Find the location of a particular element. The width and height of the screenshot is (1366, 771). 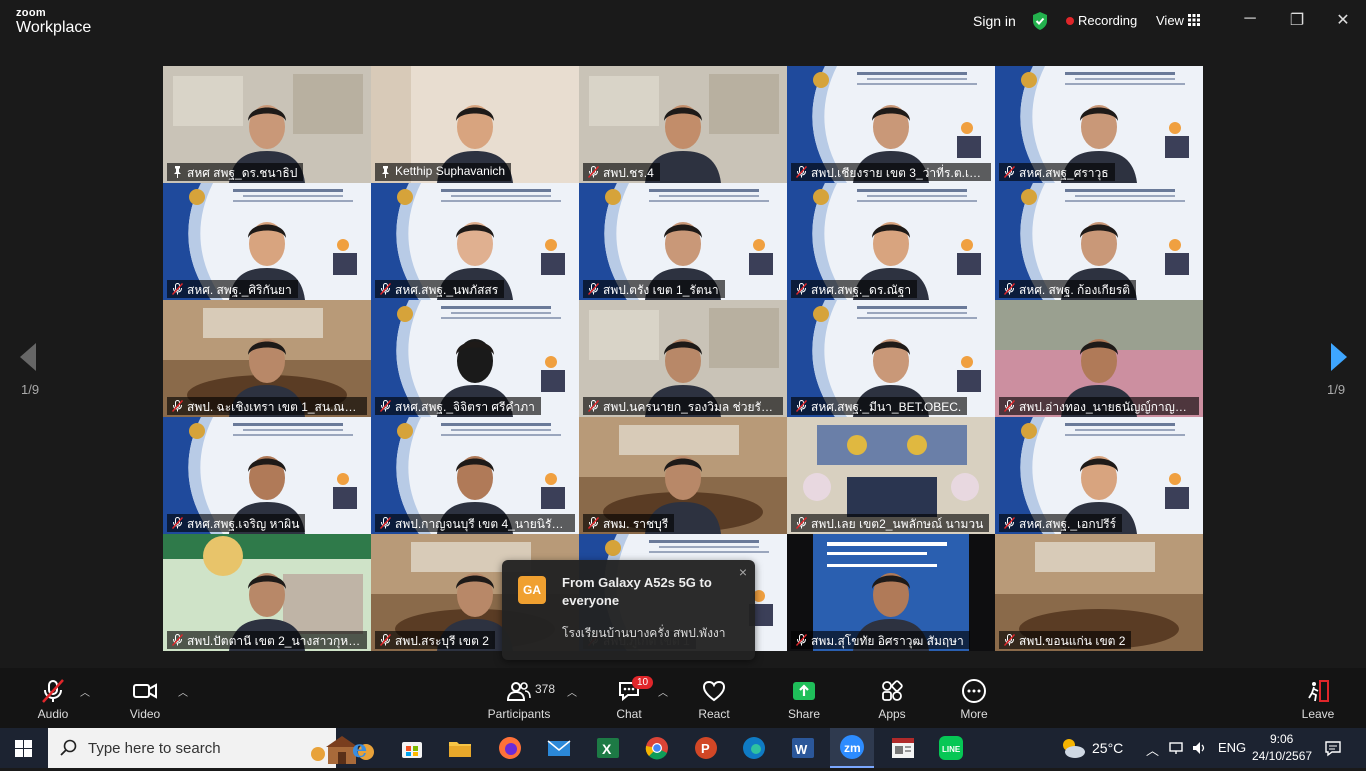

apps-button: Apps is located at coordinates (892, 698).